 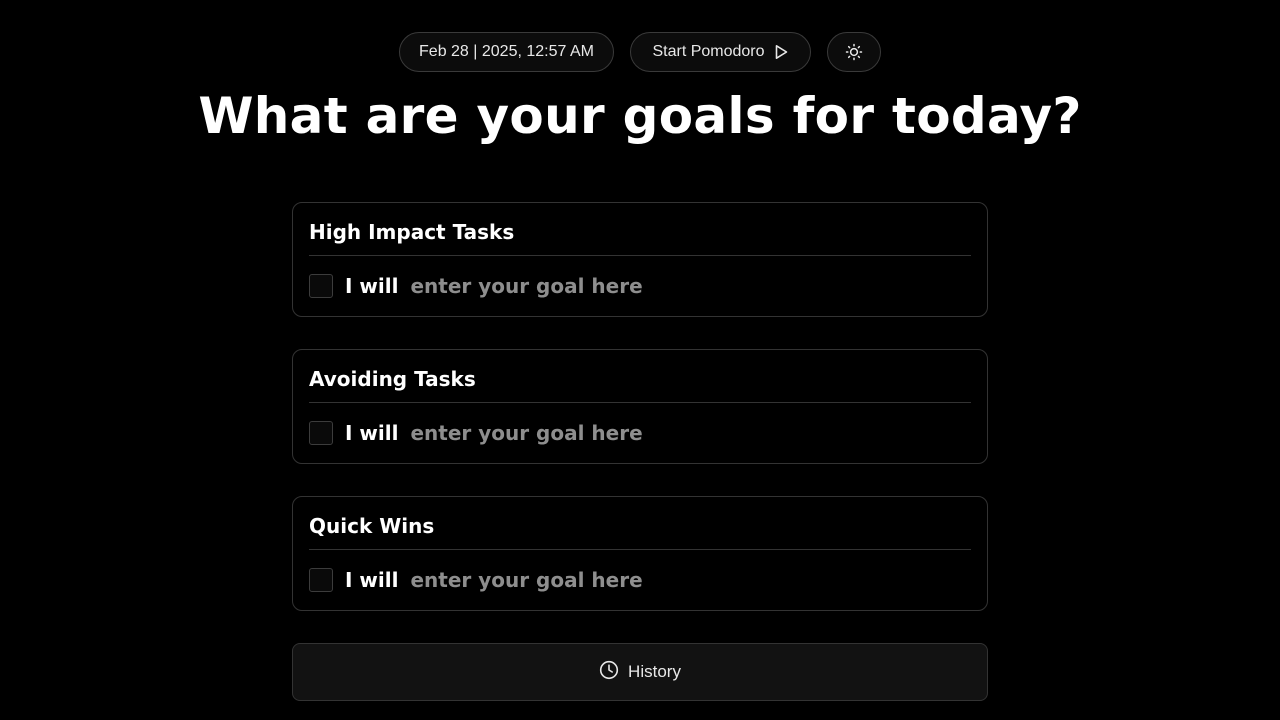 I want to click on history-button: History, so click(x=640, y=672).